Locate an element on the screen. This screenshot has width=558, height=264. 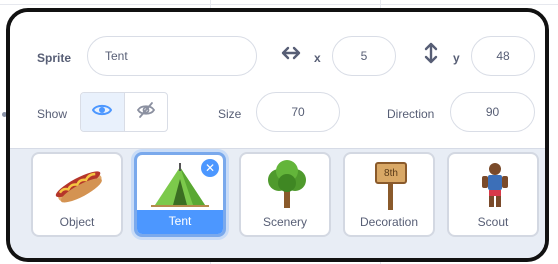
sprite-tile-label: Scenery is located at coordinates (285, 222).